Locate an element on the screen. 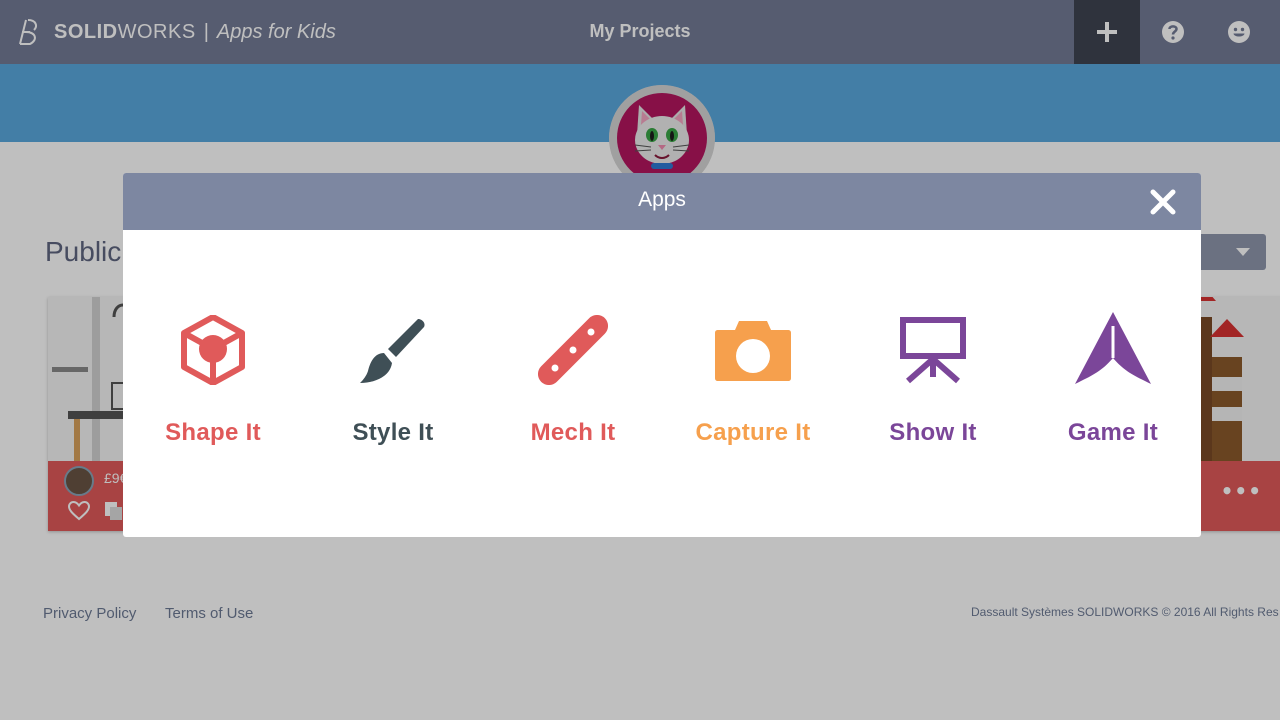 This screenshot has width=1280, height=720. modal-header: Apps is located at coordinates (662, 201).